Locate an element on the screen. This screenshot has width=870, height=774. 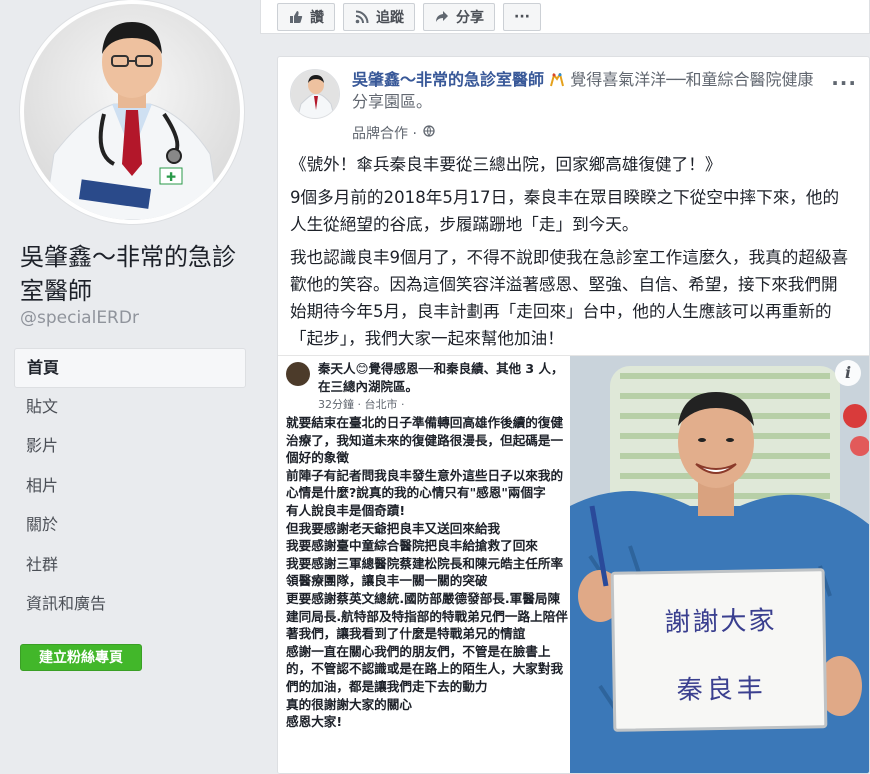
follow-button: 追蹤 is located at coordinates (379, 16).